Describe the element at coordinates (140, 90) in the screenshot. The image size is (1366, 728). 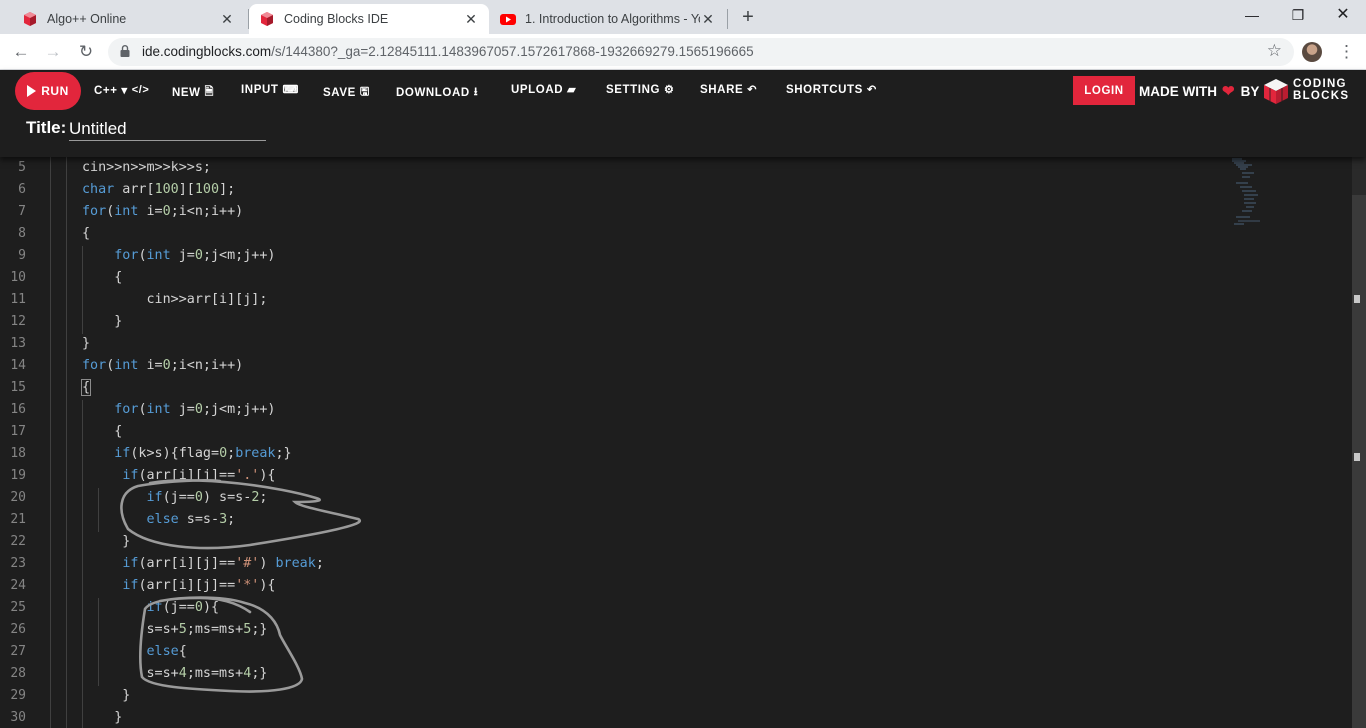
I see `code-icon: </>` at that location.